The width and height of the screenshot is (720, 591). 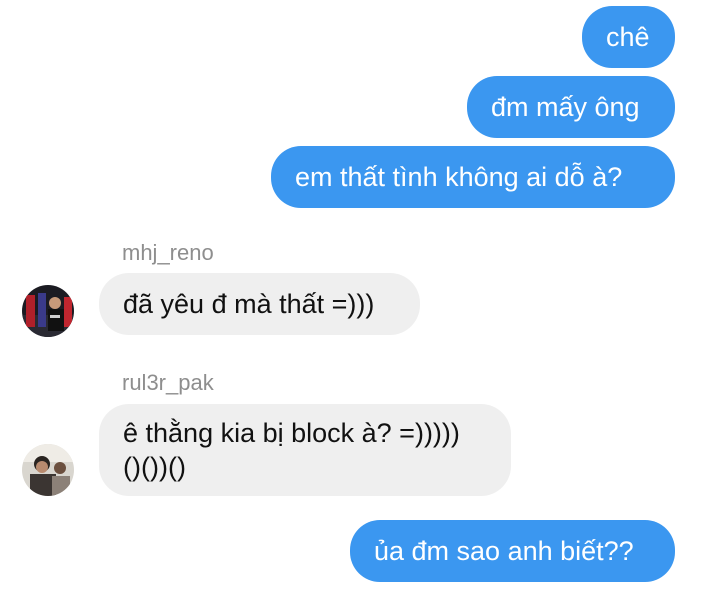 What do you see at coordinates (291, 433) in the screenshot?
I see `message-text-line: ê thằng kia bị block à? =)))))` at bounding box center [291, 433].